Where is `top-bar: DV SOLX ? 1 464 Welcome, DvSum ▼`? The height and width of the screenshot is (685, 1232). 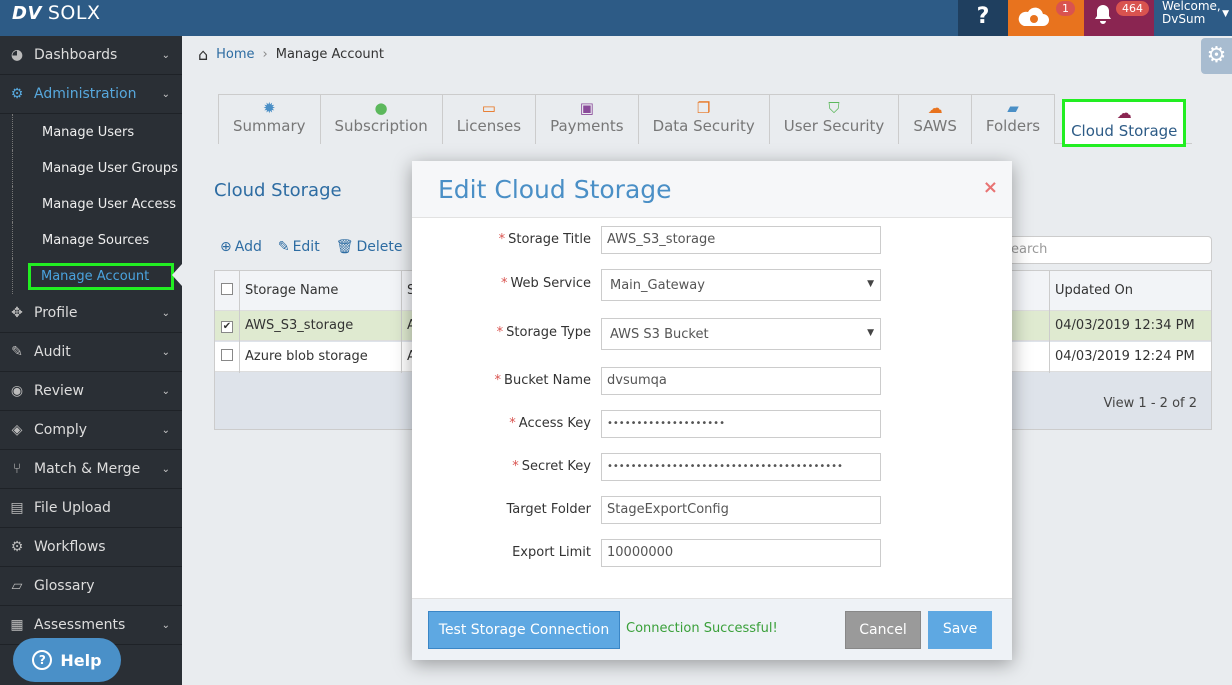 top-bar: DV SOLX ? 1 464 Welcome, DvSum ▼ is located at coordinates (616, 18).